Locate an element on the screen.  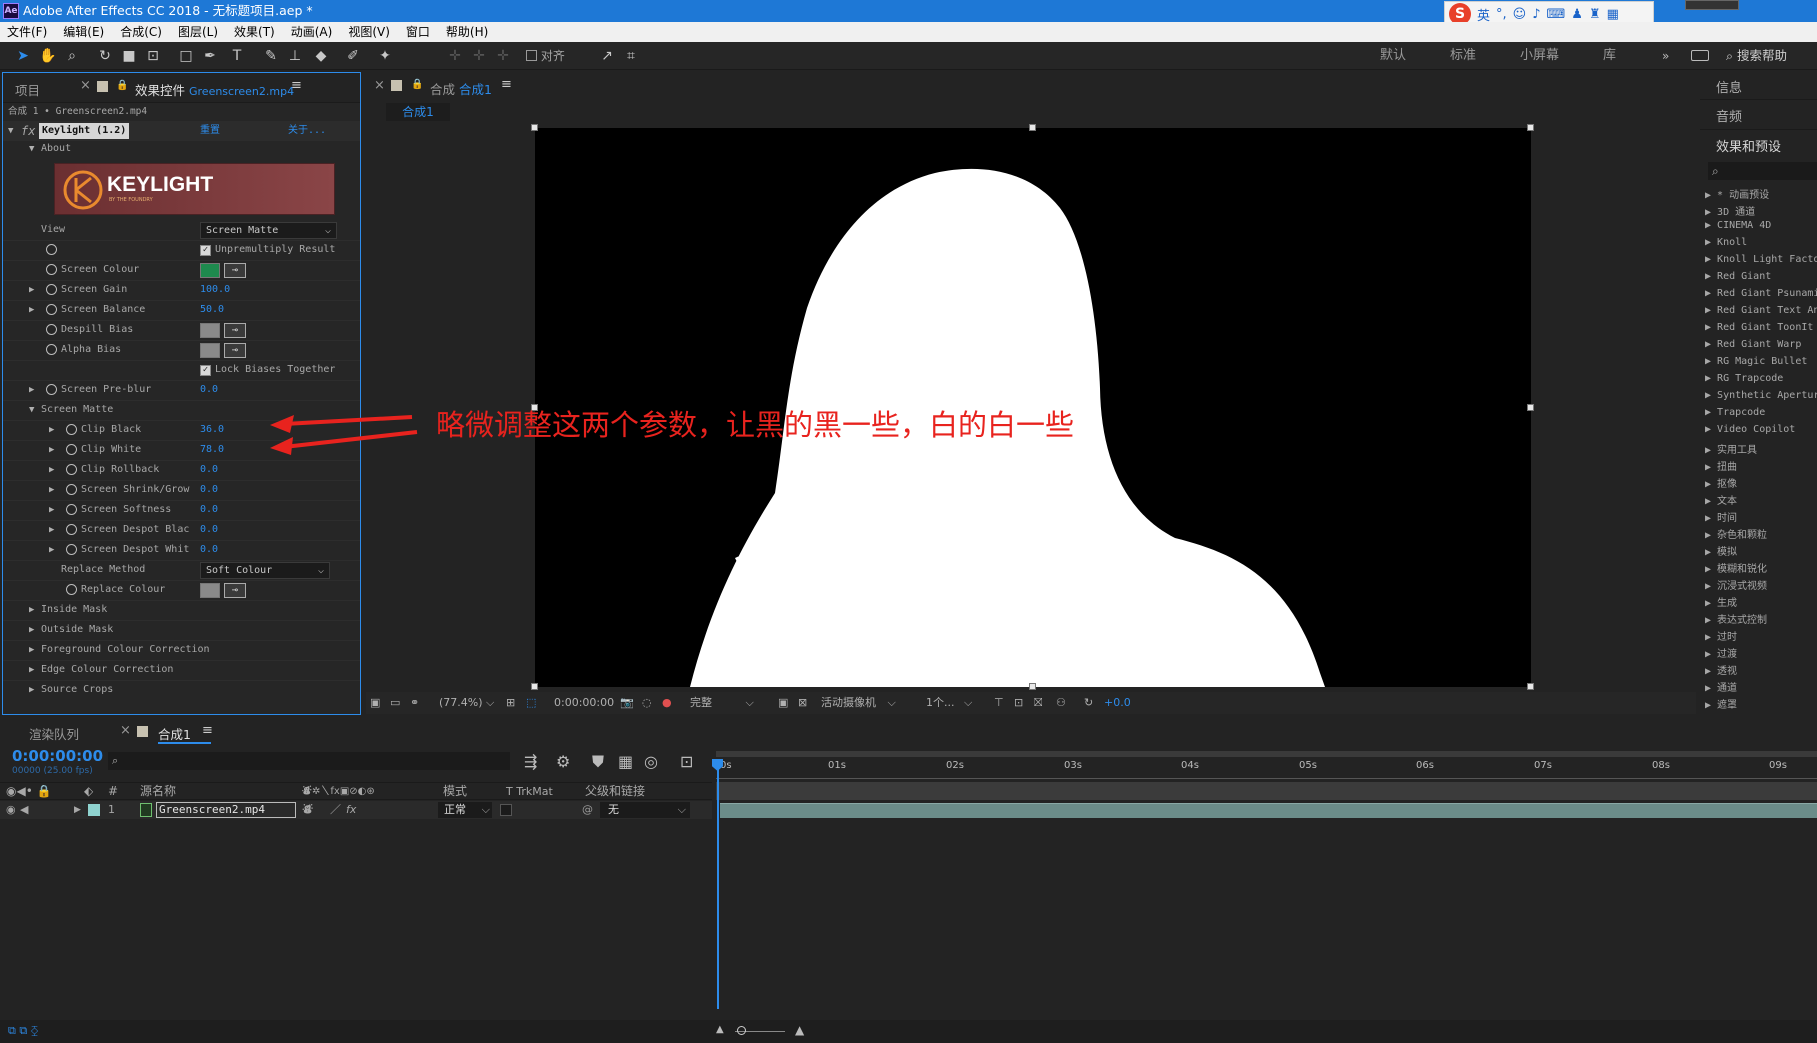
window-controls is located at coordinates (1712, 5).